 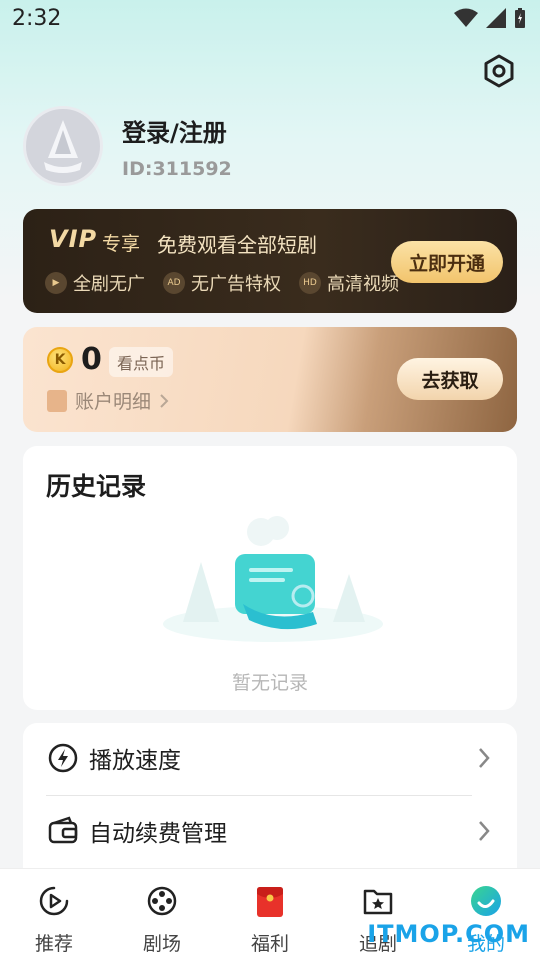 What do you see at coordinates (270, 902) in the screenshot?
I see `red-envelope-icon` at bounding box center [270, 902].